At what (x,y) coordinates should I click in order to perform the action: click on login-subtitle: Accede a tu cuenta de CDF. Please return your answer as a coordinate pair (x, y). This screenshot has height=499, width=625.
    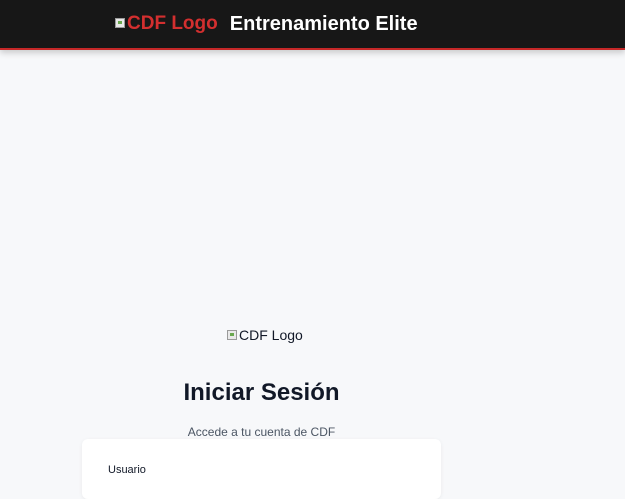
    Looking at the image, I should click on (261, 432).